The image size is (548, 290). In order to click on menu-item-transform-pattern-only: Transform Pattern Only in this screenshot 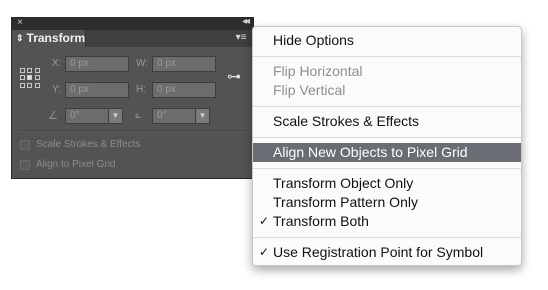, I will do `click(387, 202)`.